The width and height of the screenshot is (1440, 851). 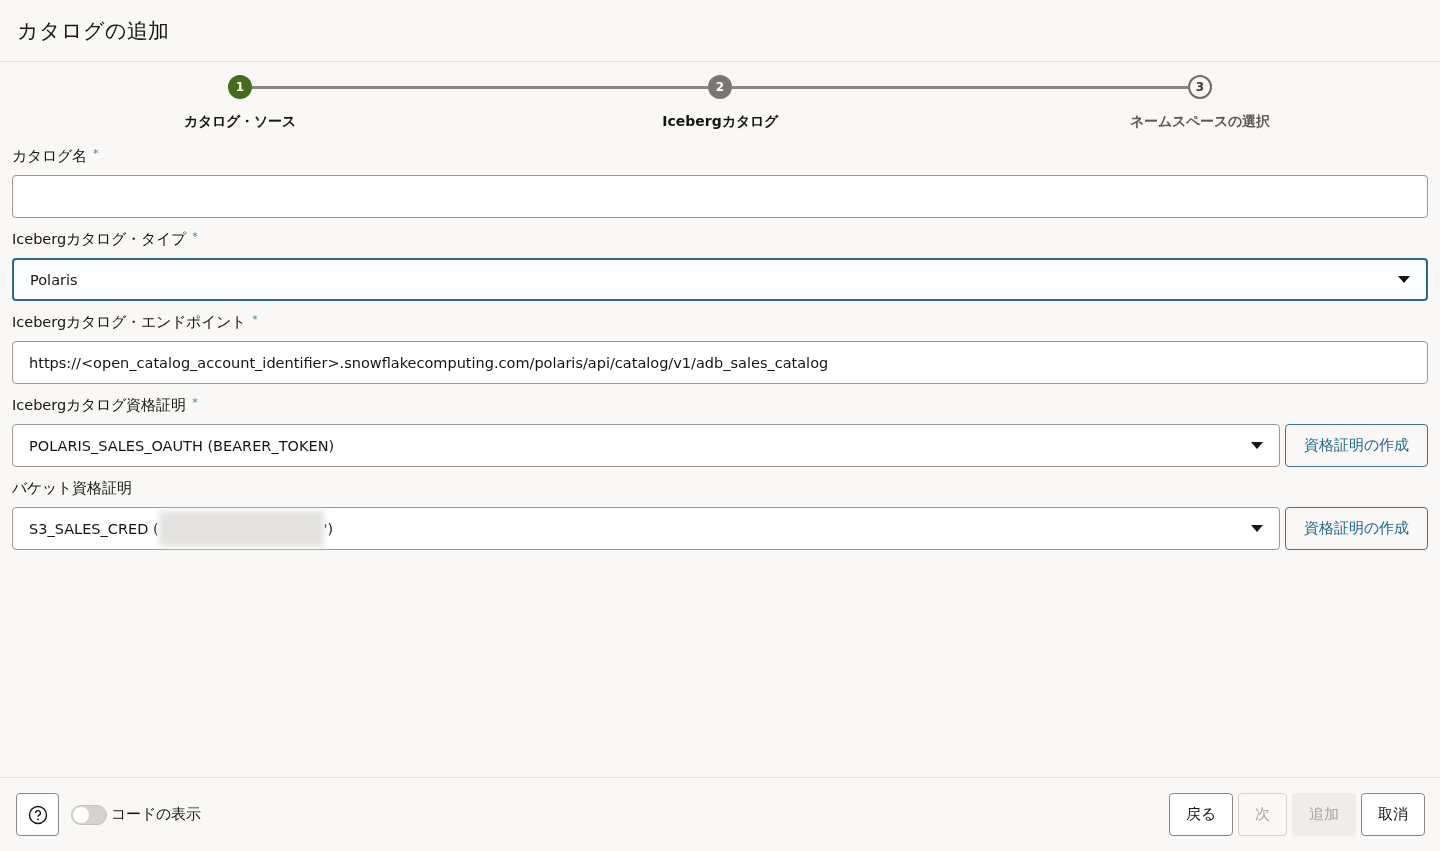 I want to click on field-label: Icebergカタログ資格証明, so click(x=99, y=405).